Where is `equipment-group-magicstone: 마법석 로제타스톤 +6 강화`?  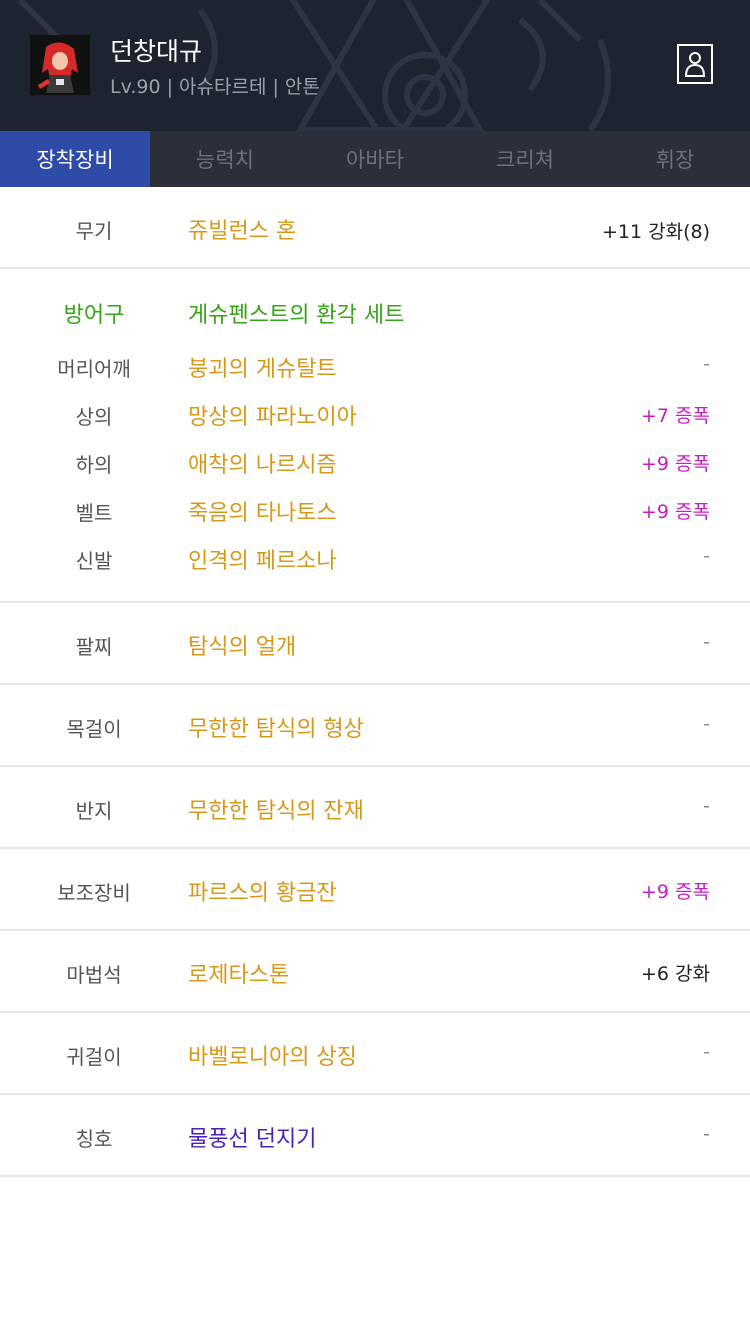 equipment-group-magicstone: 마법석 로제타스톤 +6 강화 is located at coordinates (375, 972).